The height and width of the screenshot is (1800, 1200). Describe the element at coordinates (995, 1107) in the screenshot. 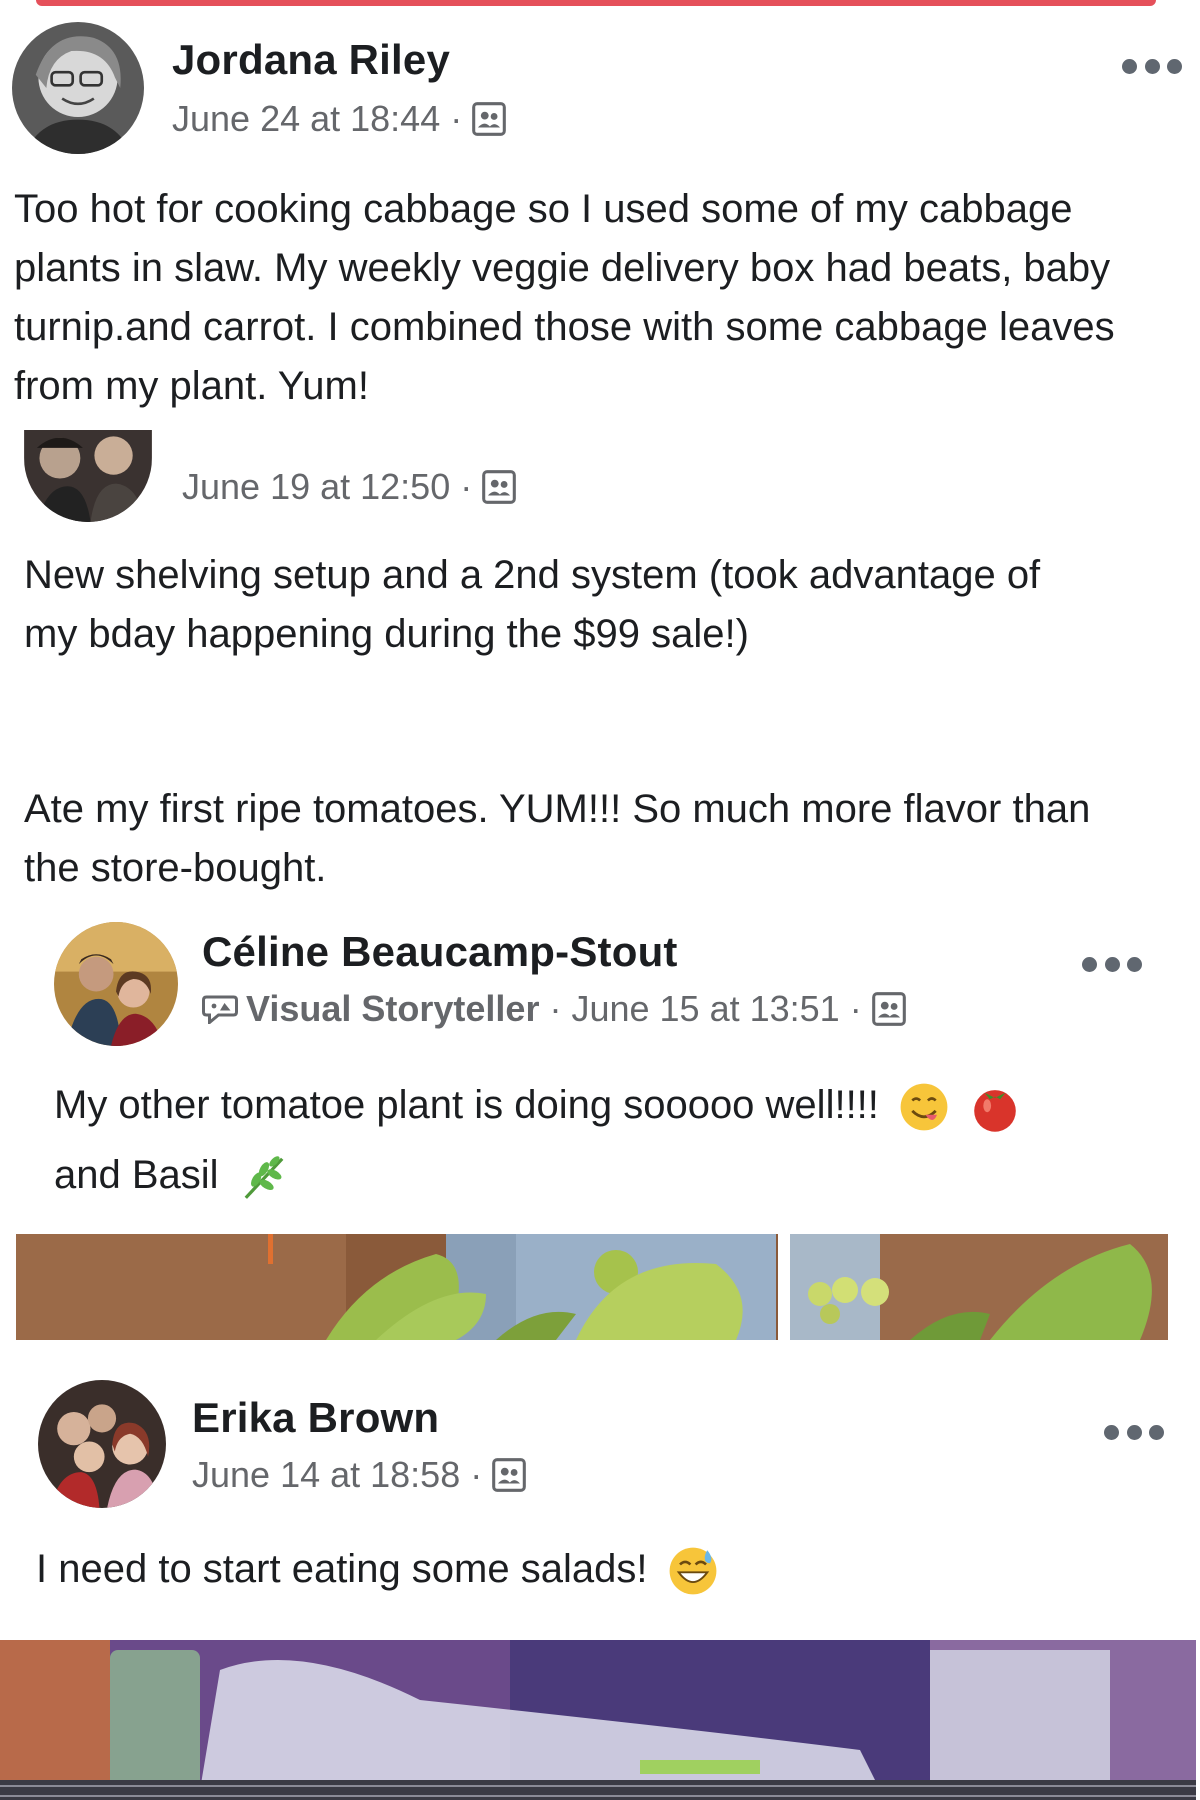

I see `tomato-emoji` at that location.